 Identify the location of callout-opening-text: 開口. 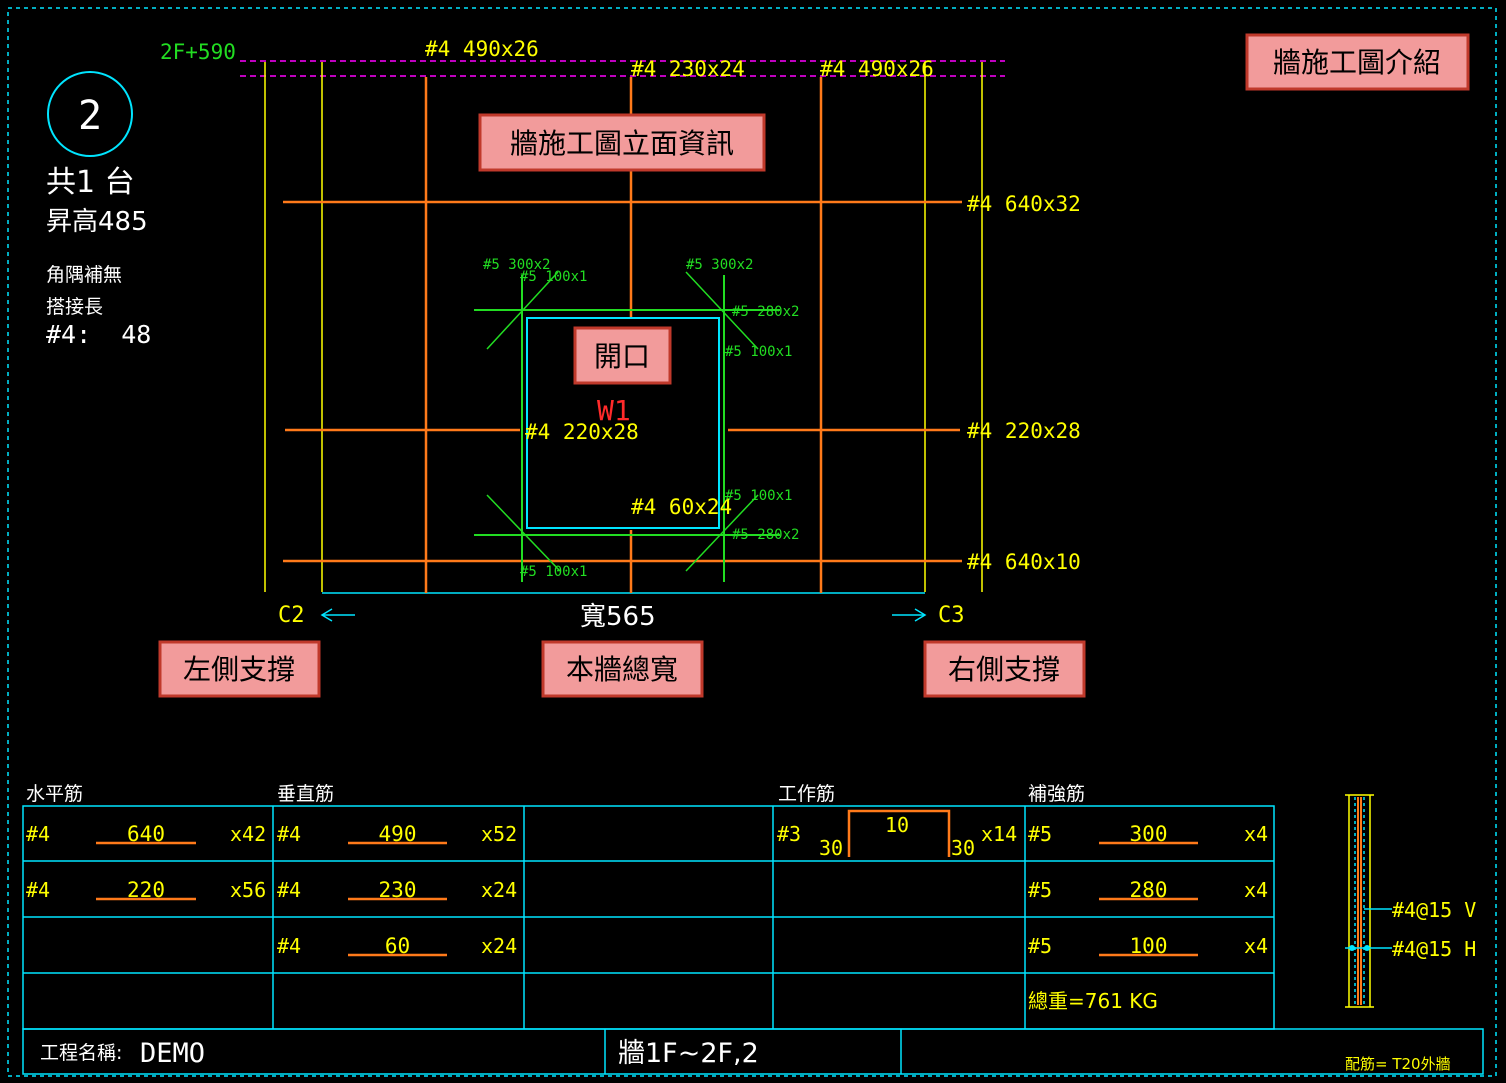
(622, 356).